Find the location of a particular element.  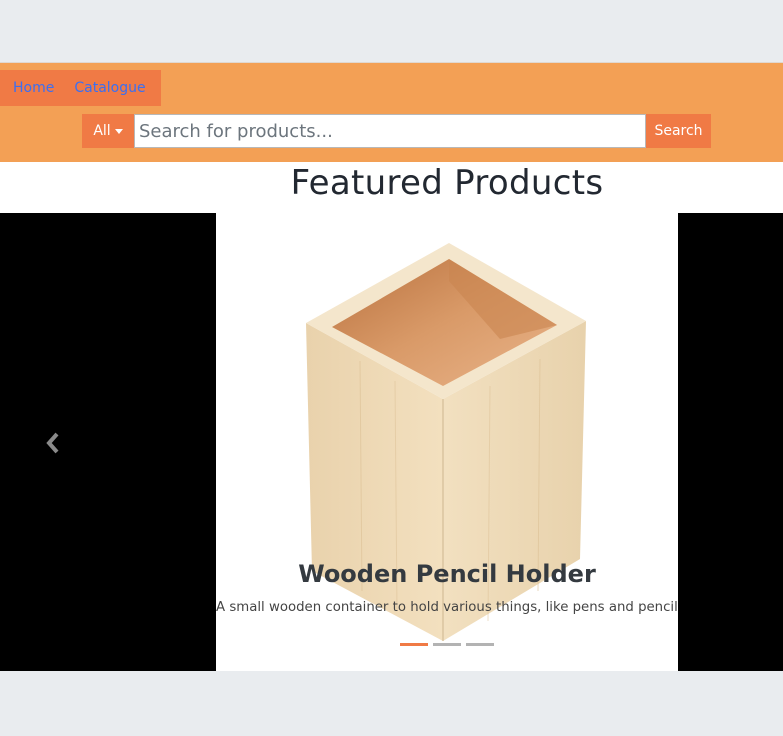

nav-link-home: Home is located at coordinates (33, 88).